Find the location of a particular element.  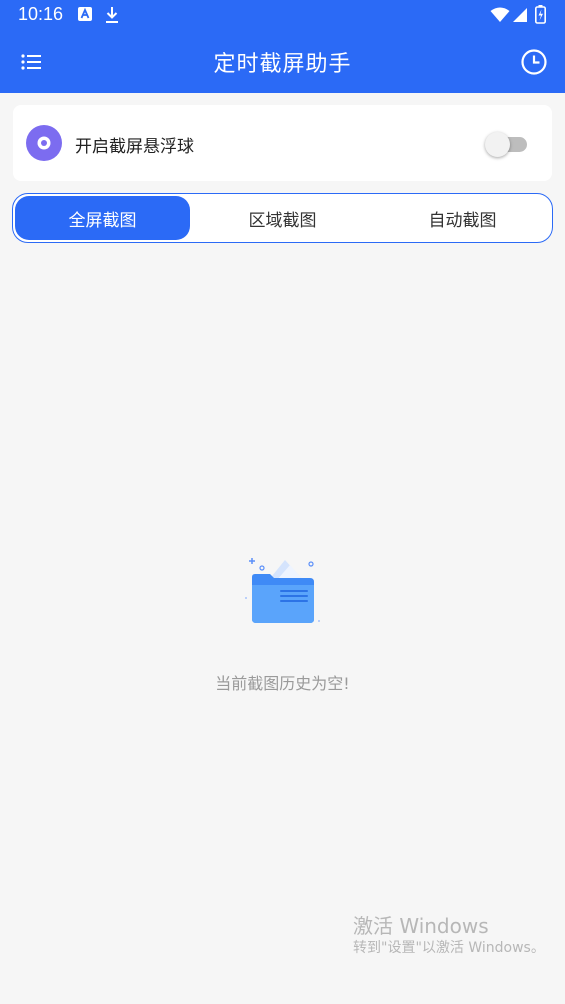

windows-activation-watermark-title: 激活 Windows is located at coordinates (421, 926).